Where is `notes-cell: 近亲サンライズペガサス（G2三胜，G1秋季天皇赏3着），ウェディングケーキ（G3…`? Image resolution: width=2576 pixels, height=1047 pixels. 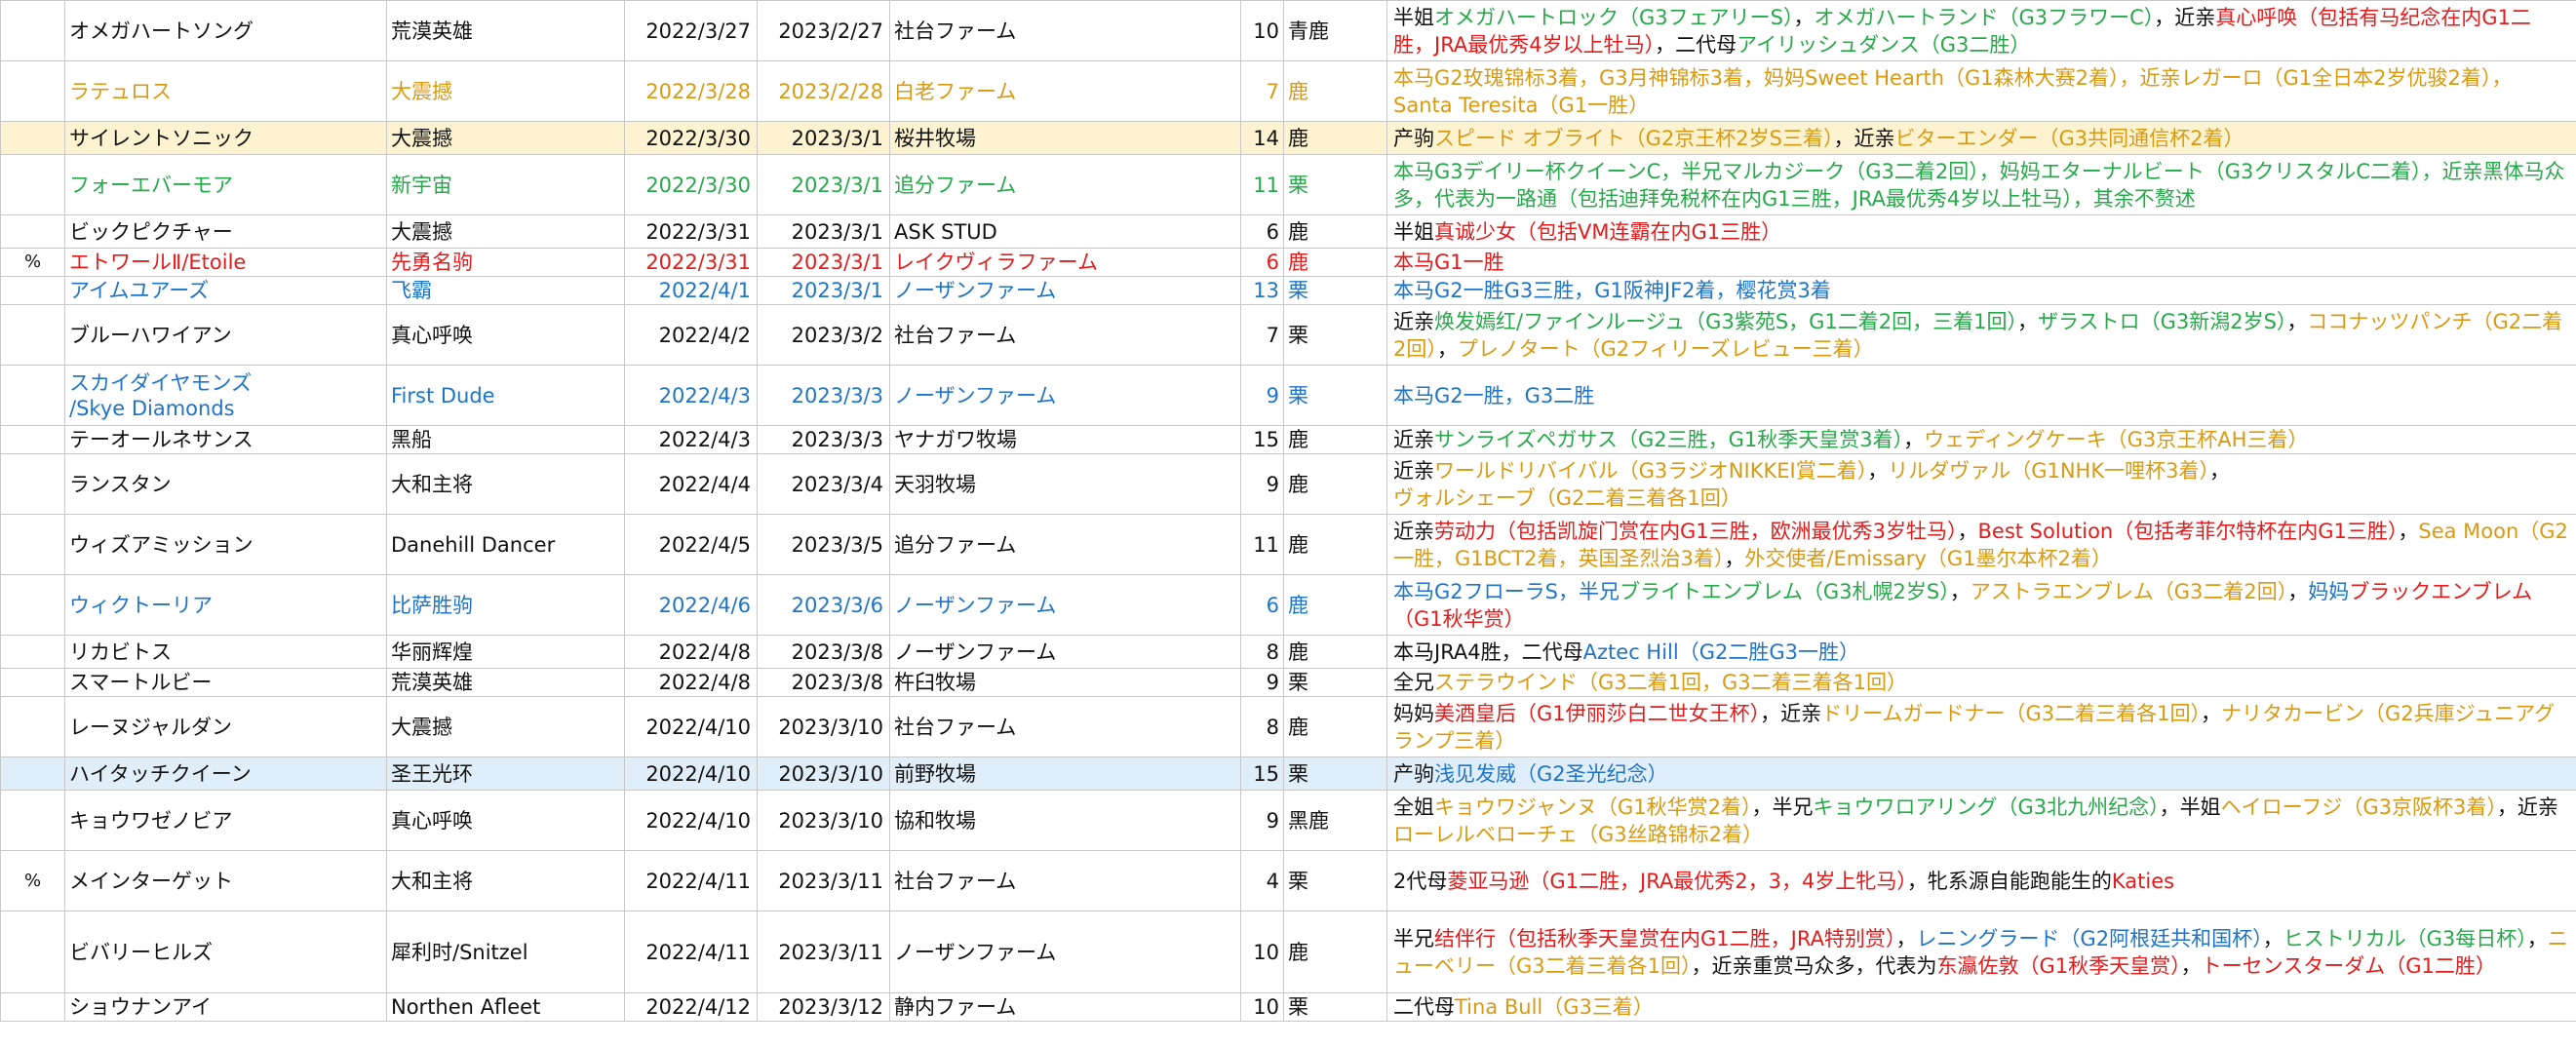 notes-cell: 近亲サンライズペガサス（G2三胜，G1秋季天皇赏3着），ウェディングケーキ（G3… is located at coordinates (1981, 439).